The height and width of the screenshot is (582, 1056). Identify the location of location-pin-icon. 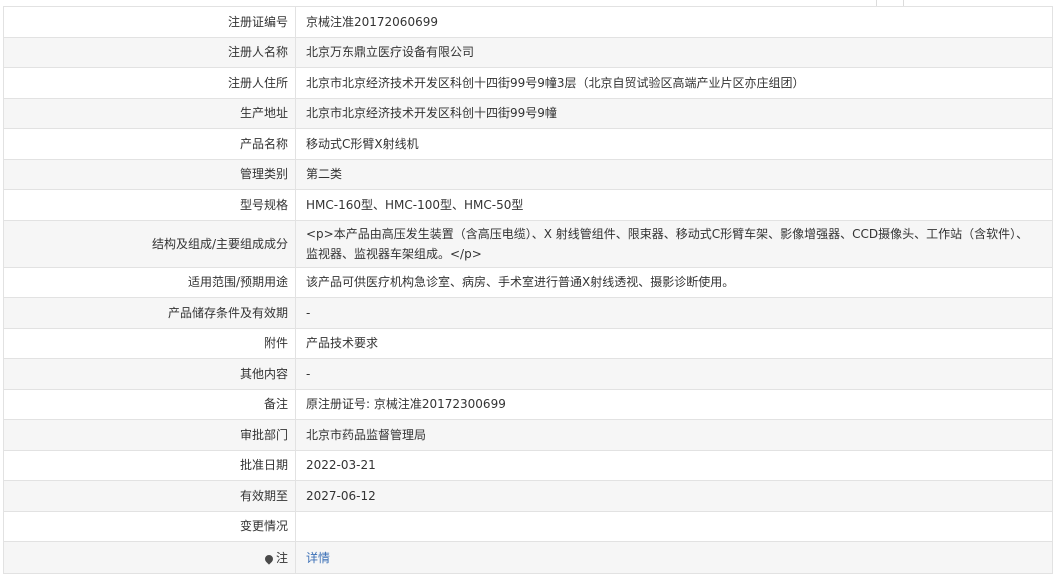
(269, 558).